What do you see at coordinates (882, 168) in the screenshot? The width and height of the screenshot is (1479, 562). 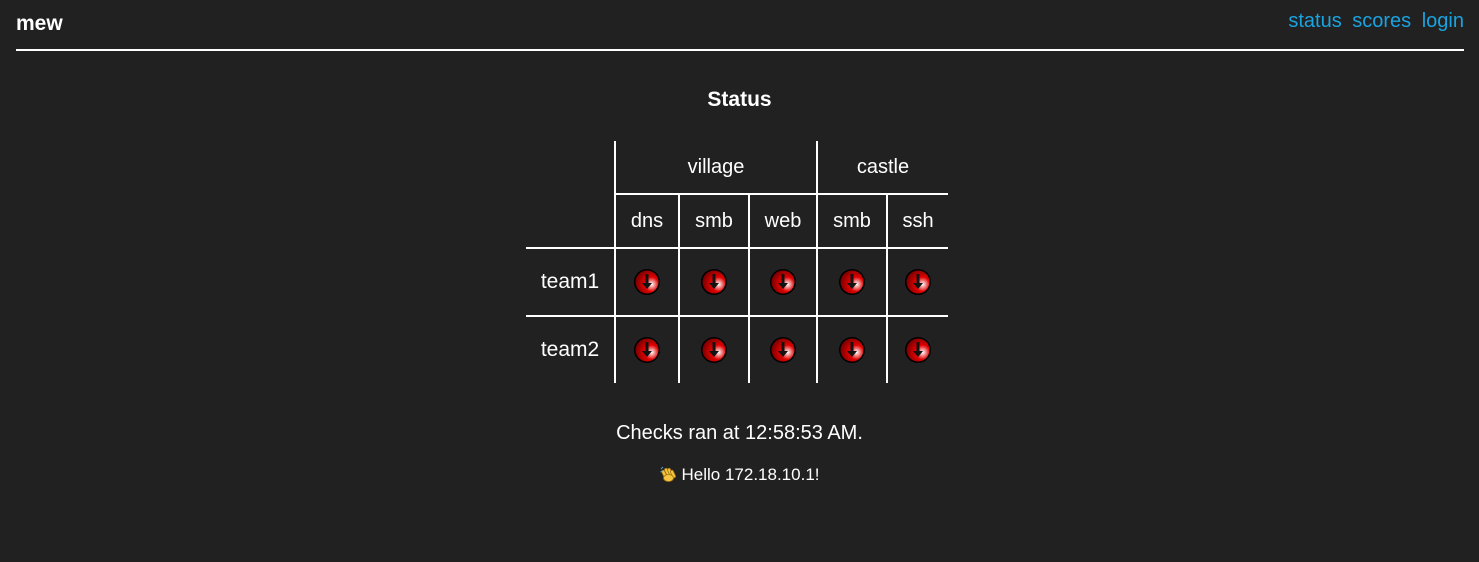 I see `group-header-castle: castle` at bounding box center [882, 168].